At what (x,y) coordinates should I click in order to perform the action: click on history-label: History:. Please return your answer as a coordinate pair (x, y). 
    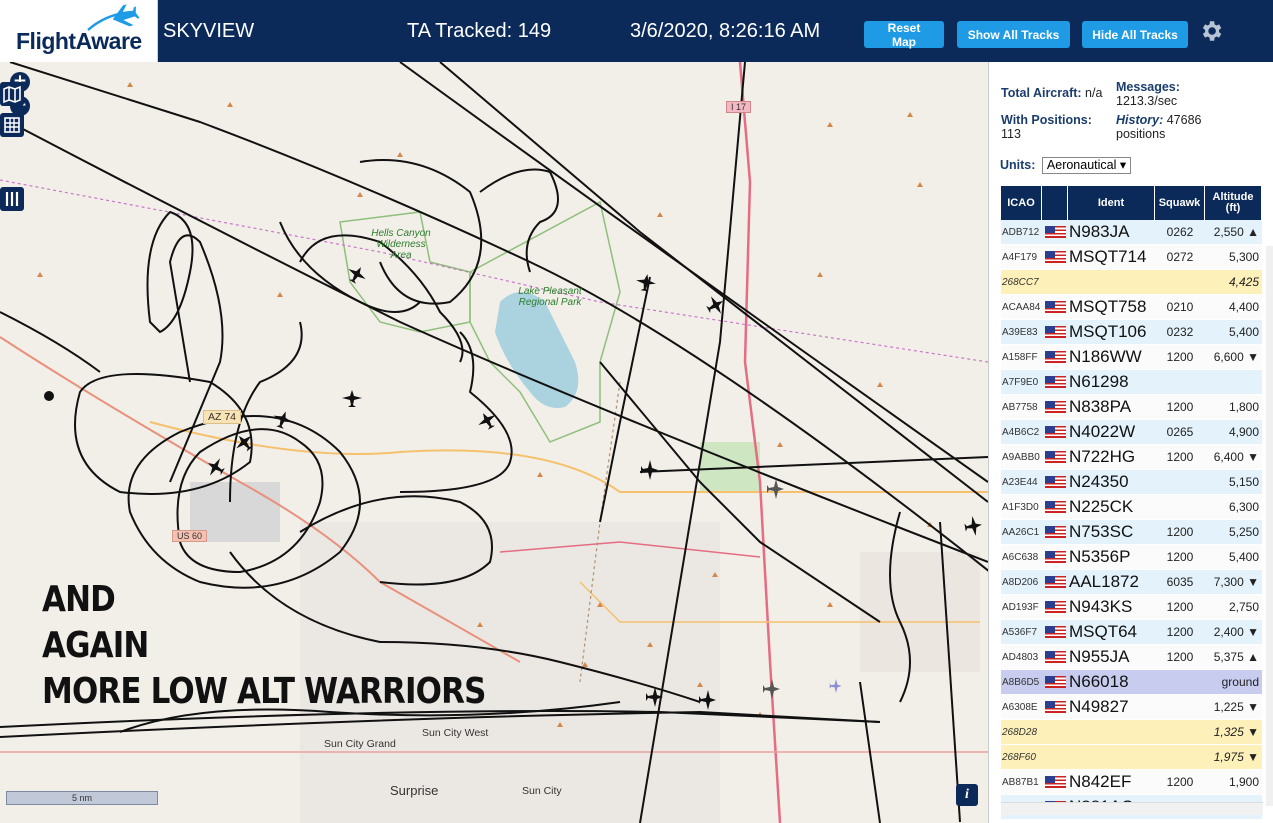
    Looking at the image, I should click on (1140, 120).